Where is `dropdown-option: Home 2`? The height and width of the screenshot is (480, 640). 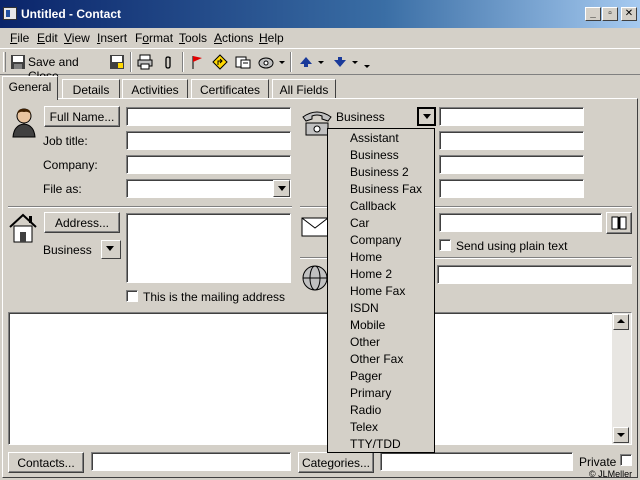 dropdown-option: Home 2 is located at coordinates (371, 274).